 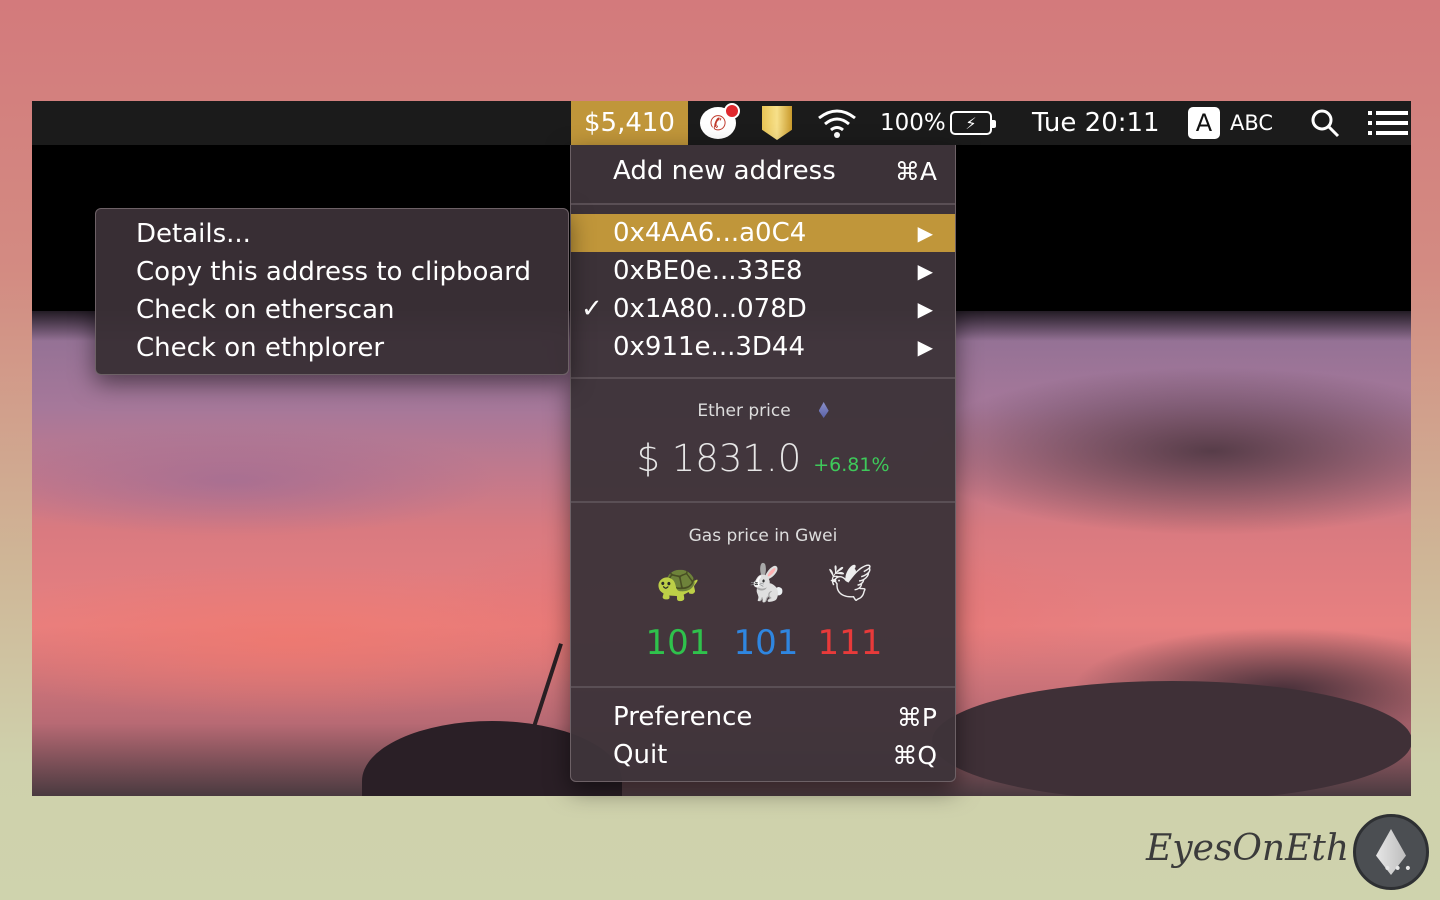 I want to click on battery-status-item: ⚡, so click(x=973, y=123).